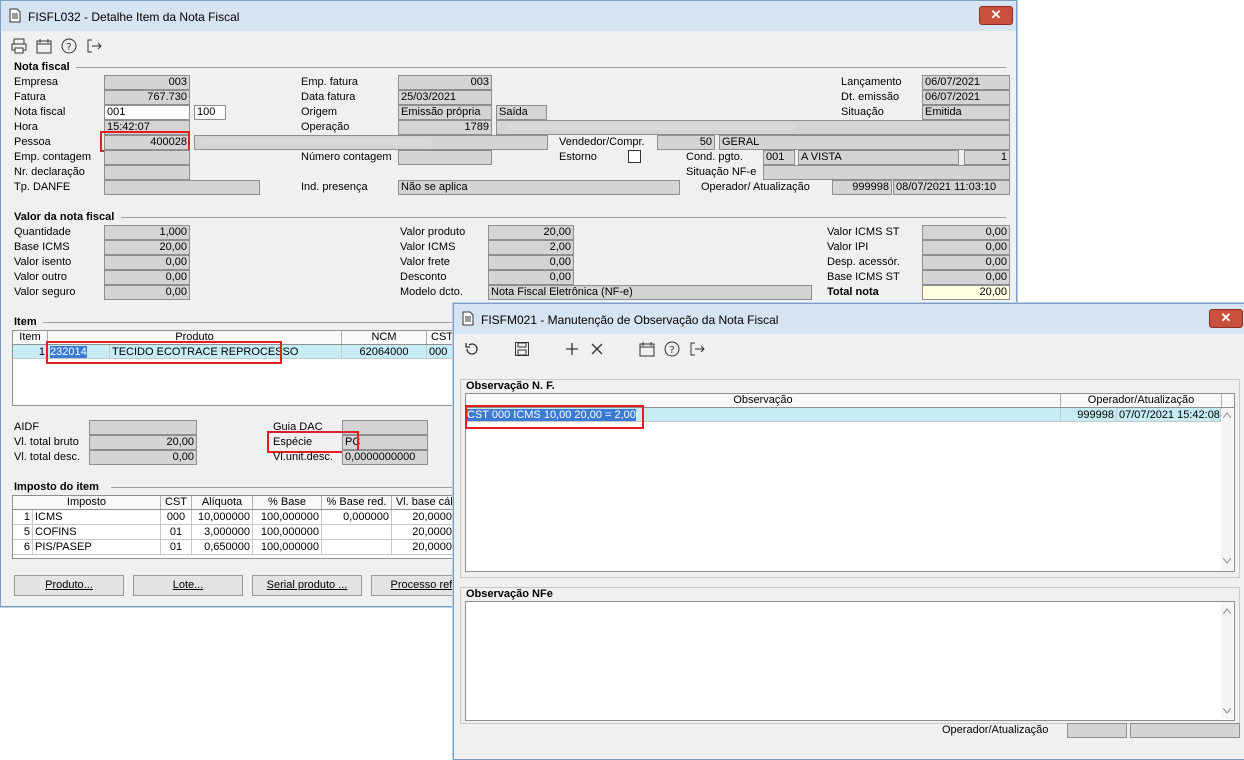 The height and width of the screenshot is (760, 1244). Describe the element at coordinates (30, 337) in the screenshot. I see `col-item: Item` at that location.